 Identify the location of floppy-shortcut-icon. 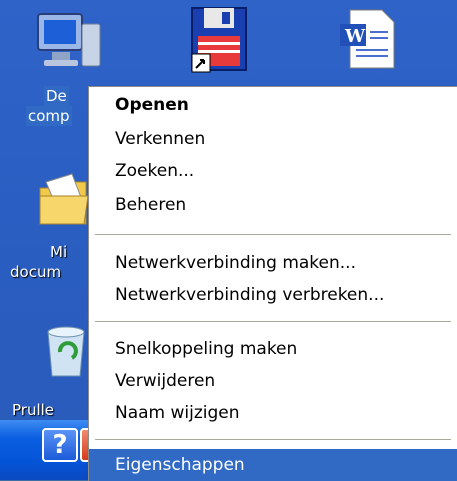
(219, 40).